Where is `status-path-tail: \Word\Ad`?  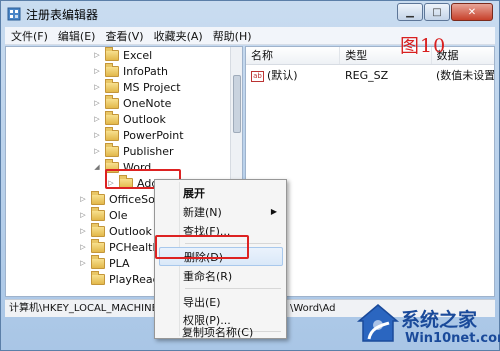 status-path-tail: \Word\Ad is located at coordinates (313, 308).